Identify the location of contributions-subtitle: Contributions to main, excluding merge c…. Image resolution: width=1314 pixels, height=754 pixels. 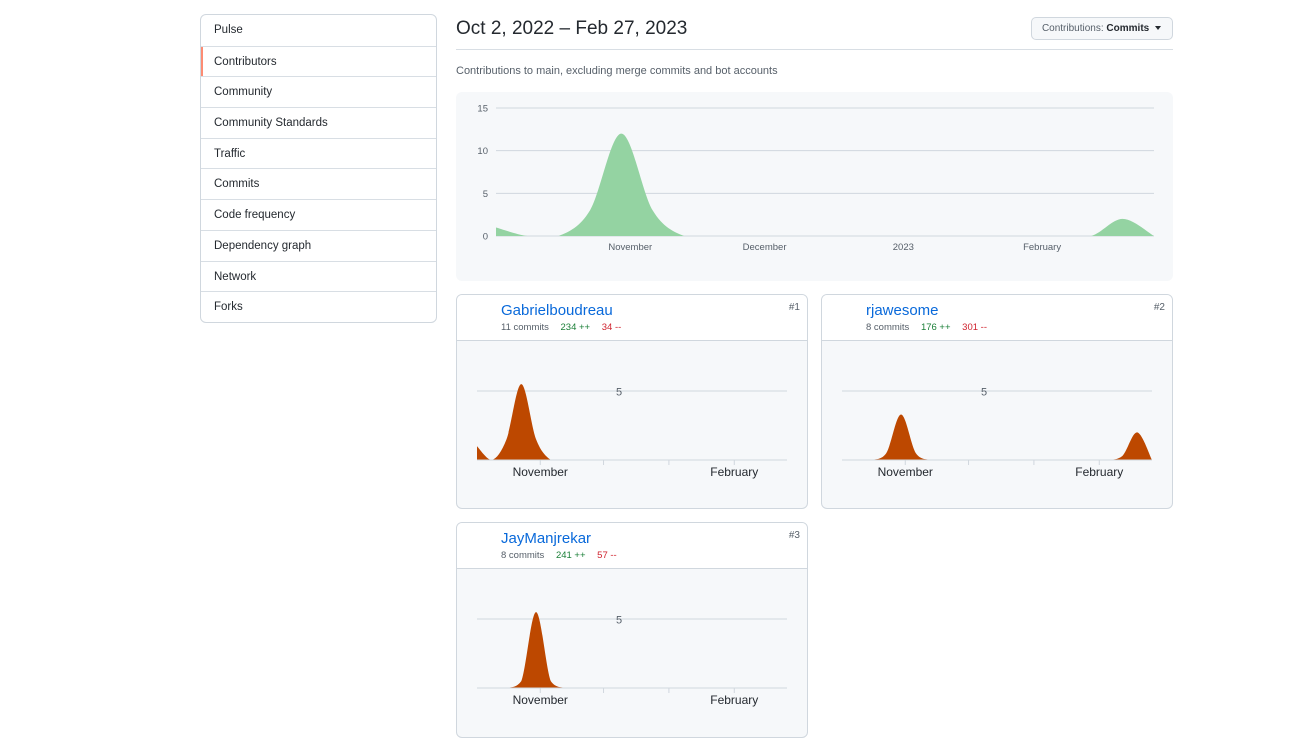
(617, 71).